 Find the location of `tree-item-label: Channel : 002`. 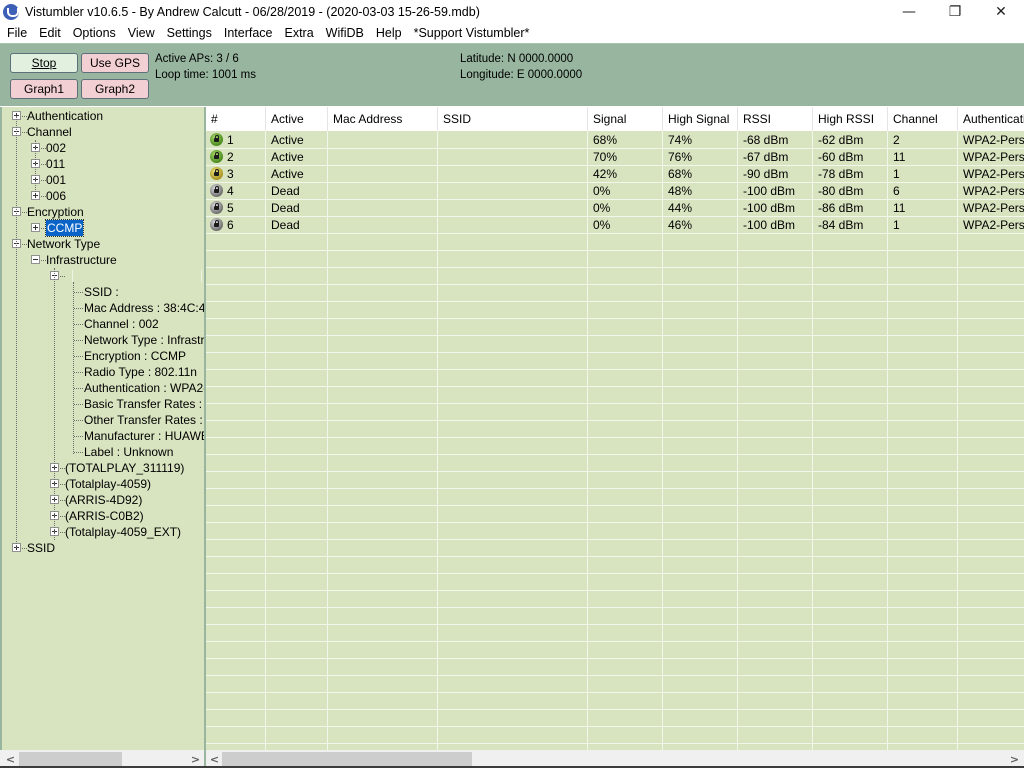

tree-item-label: Channel : 002 is located at coordinates (121, 324).